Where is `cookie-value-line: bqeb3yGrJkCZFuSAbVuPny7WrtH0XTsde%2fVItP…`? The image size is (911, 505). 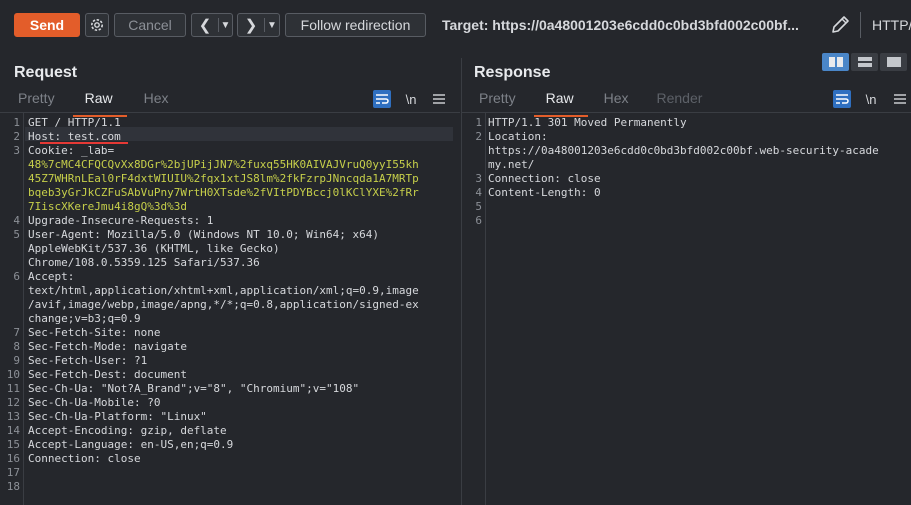
cookie-value-line: bqeb3yGrJkCZFuSAbVuPny7WrtH0XTsde%2fVItP… is located at coordinates (223, 192).